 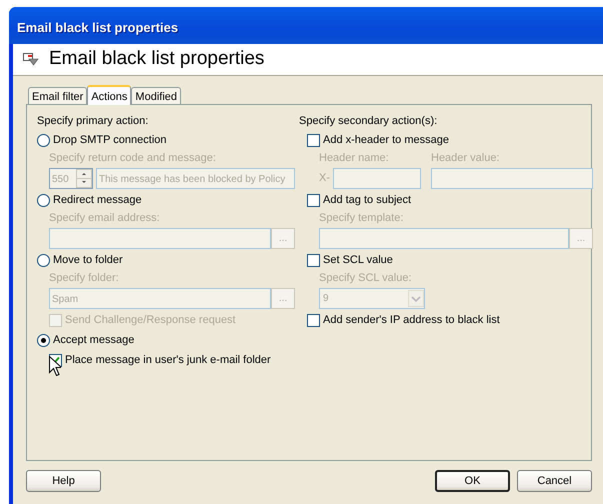 I want to click on field-caption: Header value:, so click(x=465, y=158).